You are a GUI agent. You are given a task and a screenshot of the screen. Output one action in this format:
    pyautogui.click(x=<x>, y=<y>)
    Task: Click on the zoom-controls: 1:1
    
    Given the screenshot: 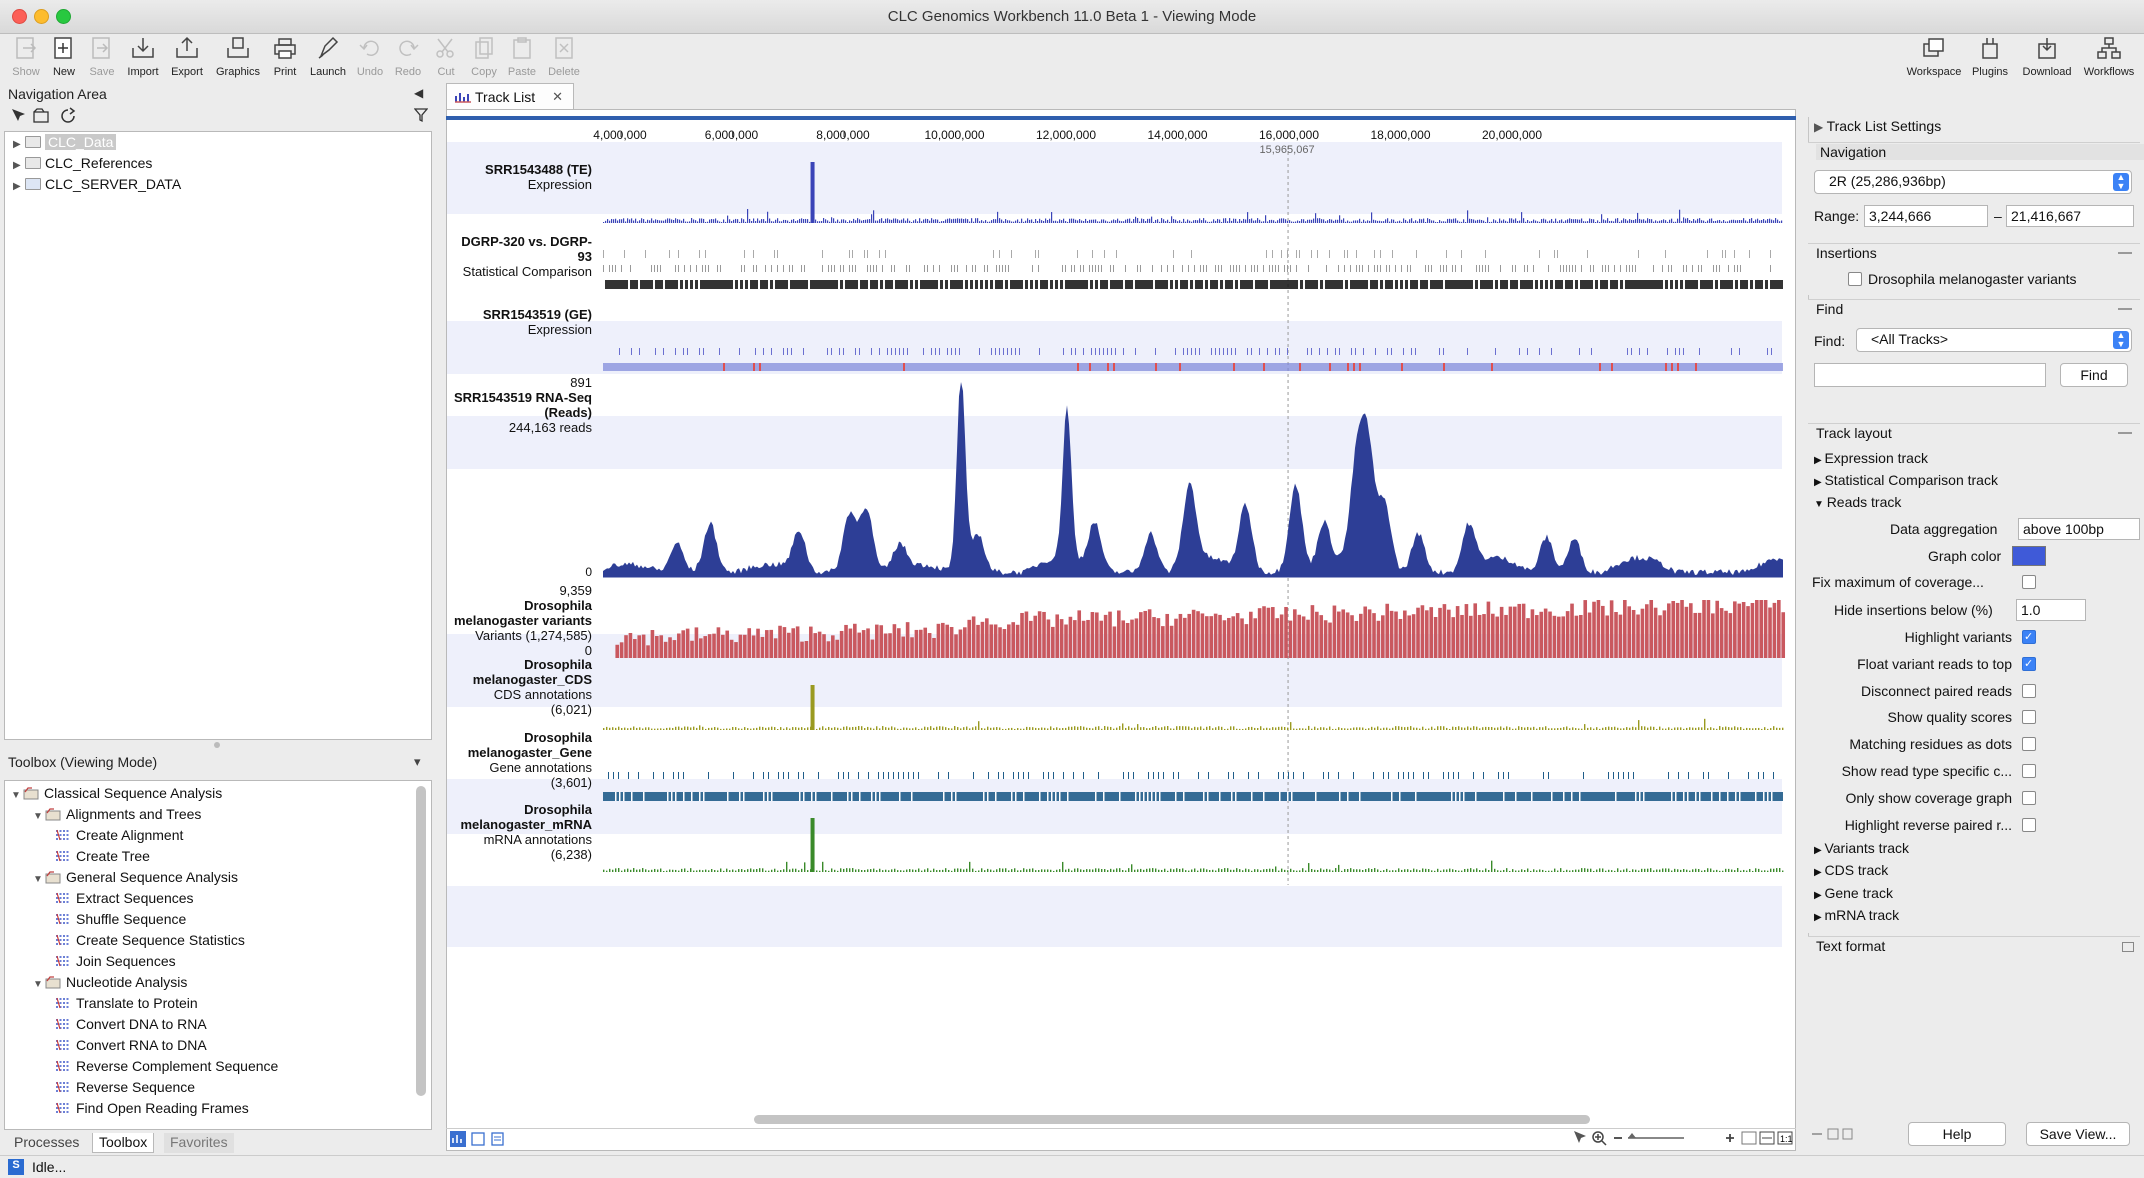 What is the action you would take?
    pyautogui.click(x=1683, y=1138)
    